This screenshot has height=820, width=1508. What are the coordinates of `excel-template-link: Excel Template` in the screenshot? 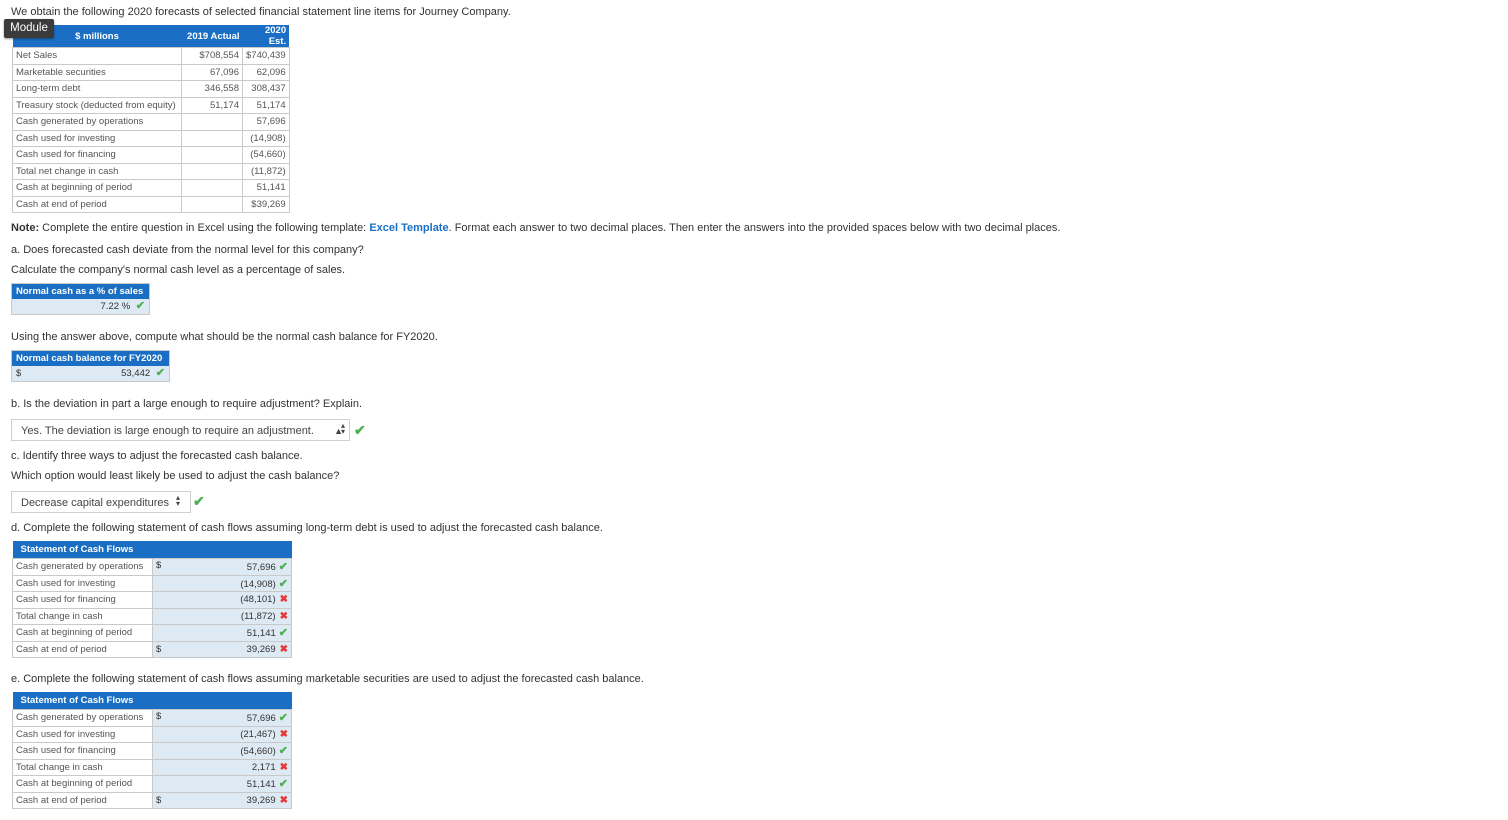 It's located at (408, 228).